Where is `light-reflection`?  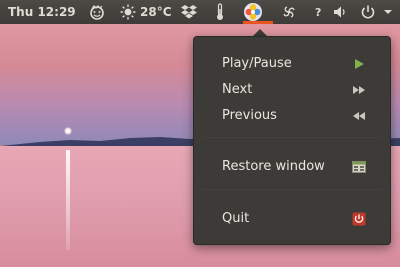
light-reflection is located at coordinates (68, 200).